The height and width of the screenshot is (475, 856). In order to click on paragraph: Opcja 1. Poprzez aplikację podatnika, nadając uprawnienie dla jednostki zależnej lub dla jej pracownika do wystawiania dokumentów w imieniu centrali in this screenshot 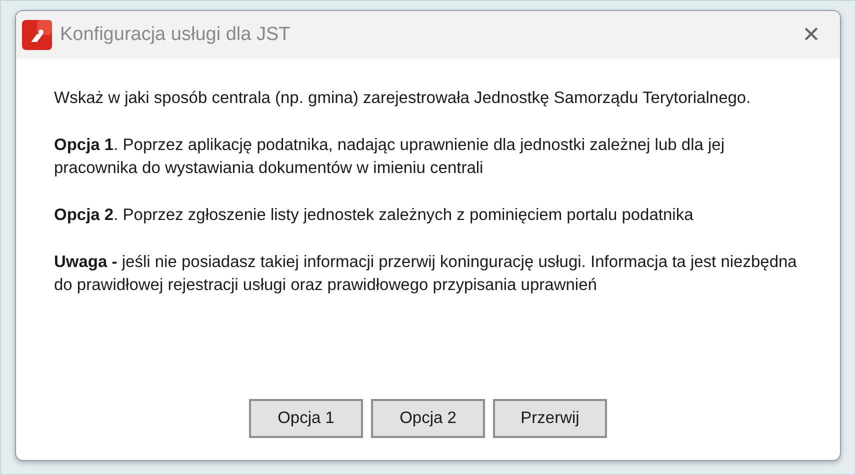, I will do `click(390, 157)`.